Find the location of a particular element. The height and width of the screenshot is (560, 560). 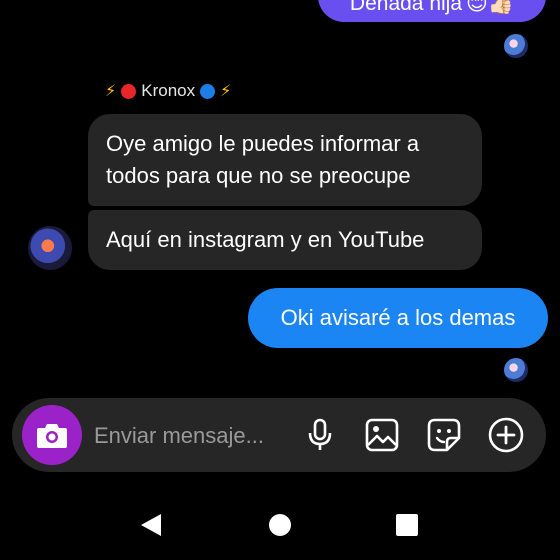

message-text: Oki avisaré a los demas is located at coordinates (398, 317).